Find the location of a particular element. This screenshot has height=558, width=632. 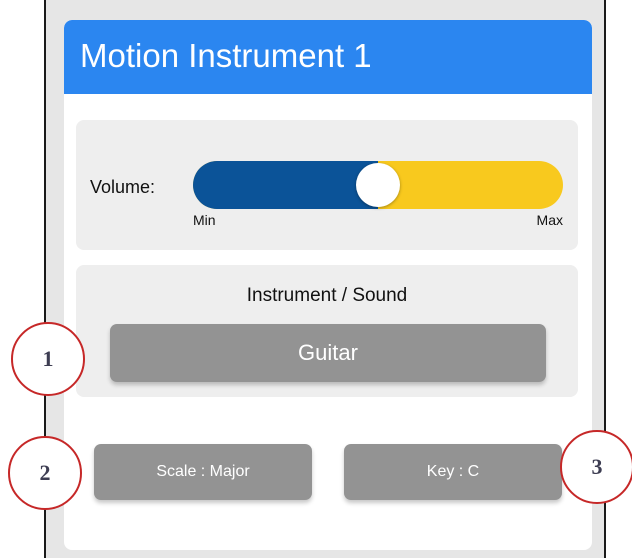

volume-max-label: Max is located at coordinates (549, 220).